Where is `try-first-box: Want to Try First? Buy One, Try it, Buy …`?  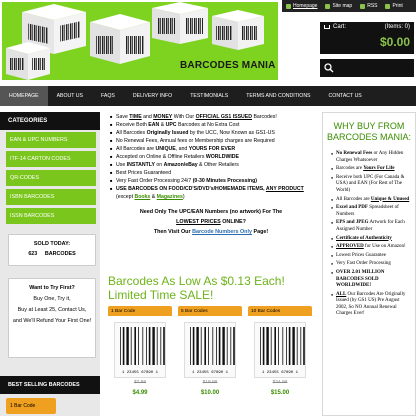
try-first-box: Want to Try First? Buy One, Try it, Buy … is located at coordinates (52, 318).